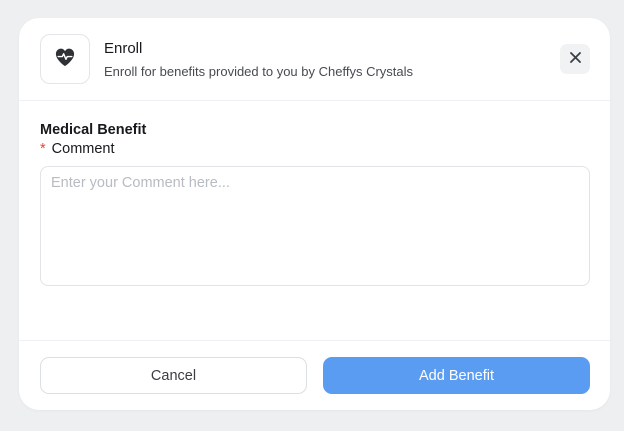 The width and height of the screenshot is (624, 431). What do you see at coordinates (456, 375) in the screenshot?
I see `add-benefit-button: Add Benefit` at bounding box center [456, 375].